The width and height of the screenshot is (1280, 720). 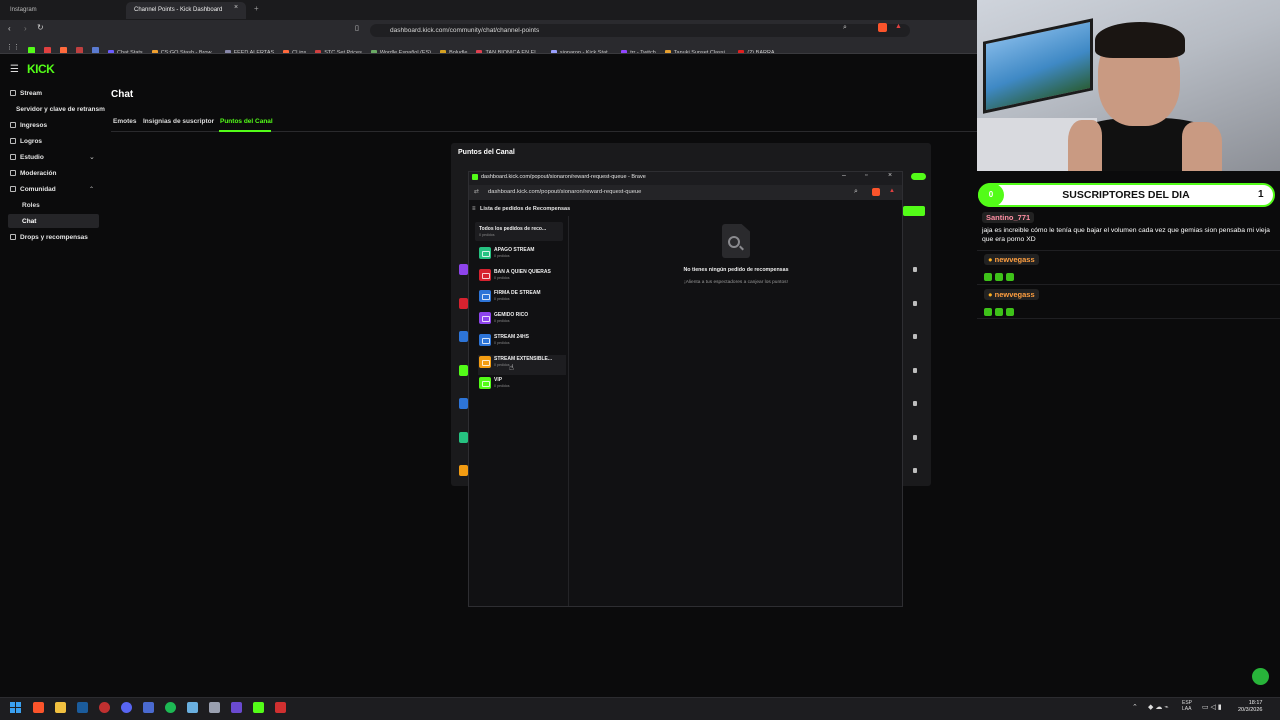 I want to click on spotify-taskbar-icon, so click(x=170, y=707).